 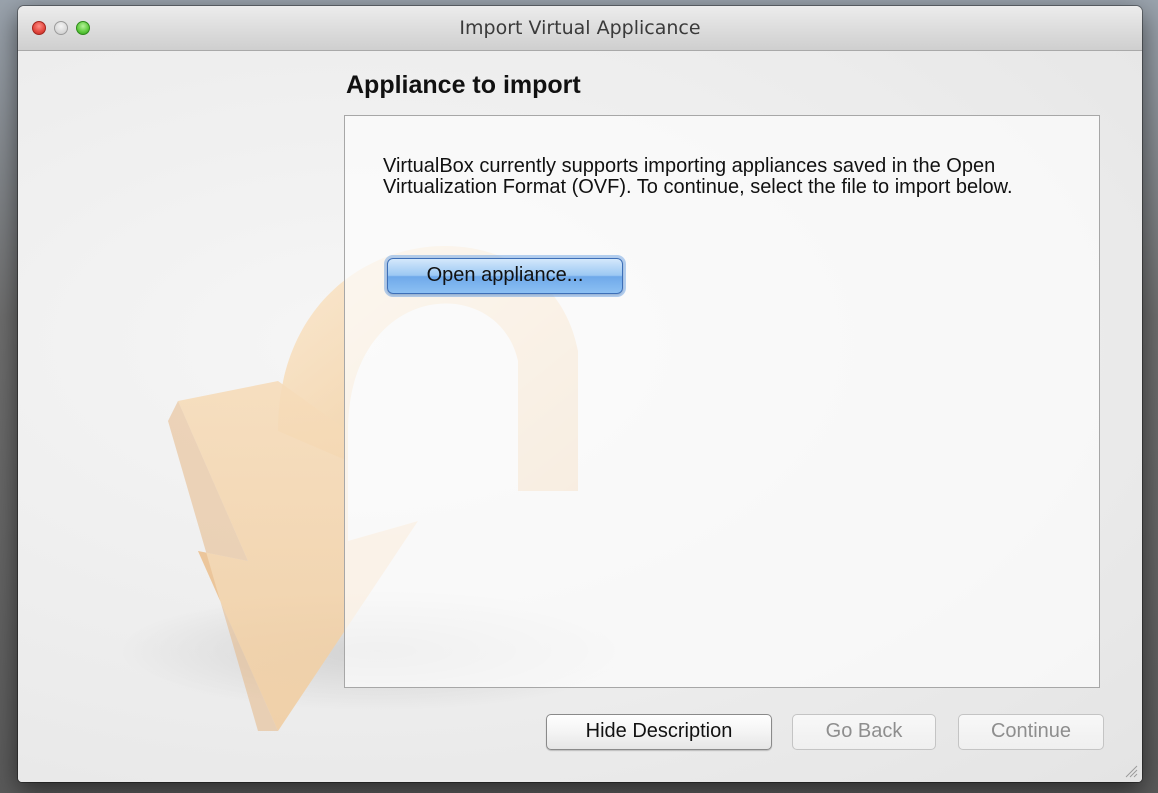 I want to click on window-title: Import Virtual Applicance, so click(x=580, y=28).